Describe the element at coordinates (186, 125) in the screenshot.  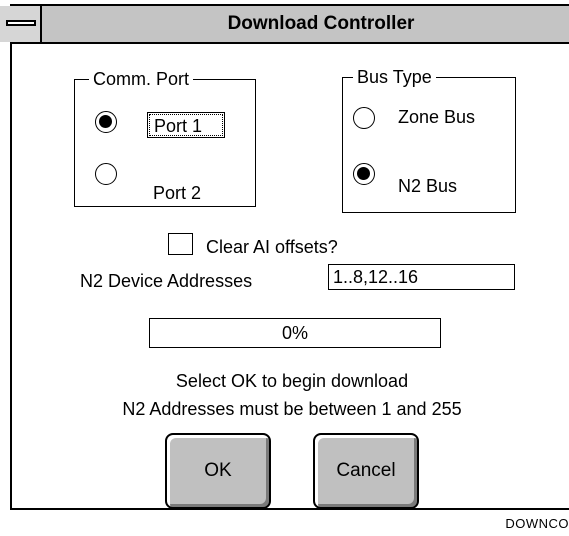
I see `port-1-label: Port 1` at that location.